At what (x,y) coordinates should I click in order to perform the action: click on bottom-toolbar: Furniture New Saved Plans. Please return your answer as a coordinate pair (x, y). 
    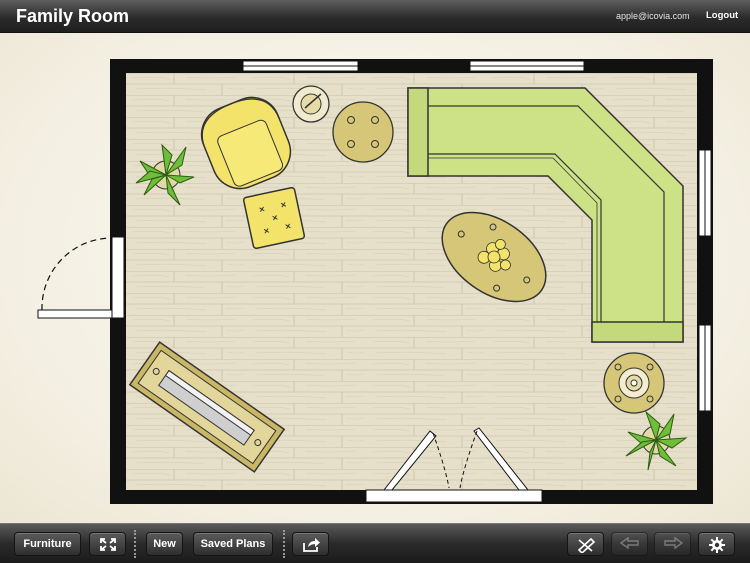
    Looking at the image, I should click on (375, 543).